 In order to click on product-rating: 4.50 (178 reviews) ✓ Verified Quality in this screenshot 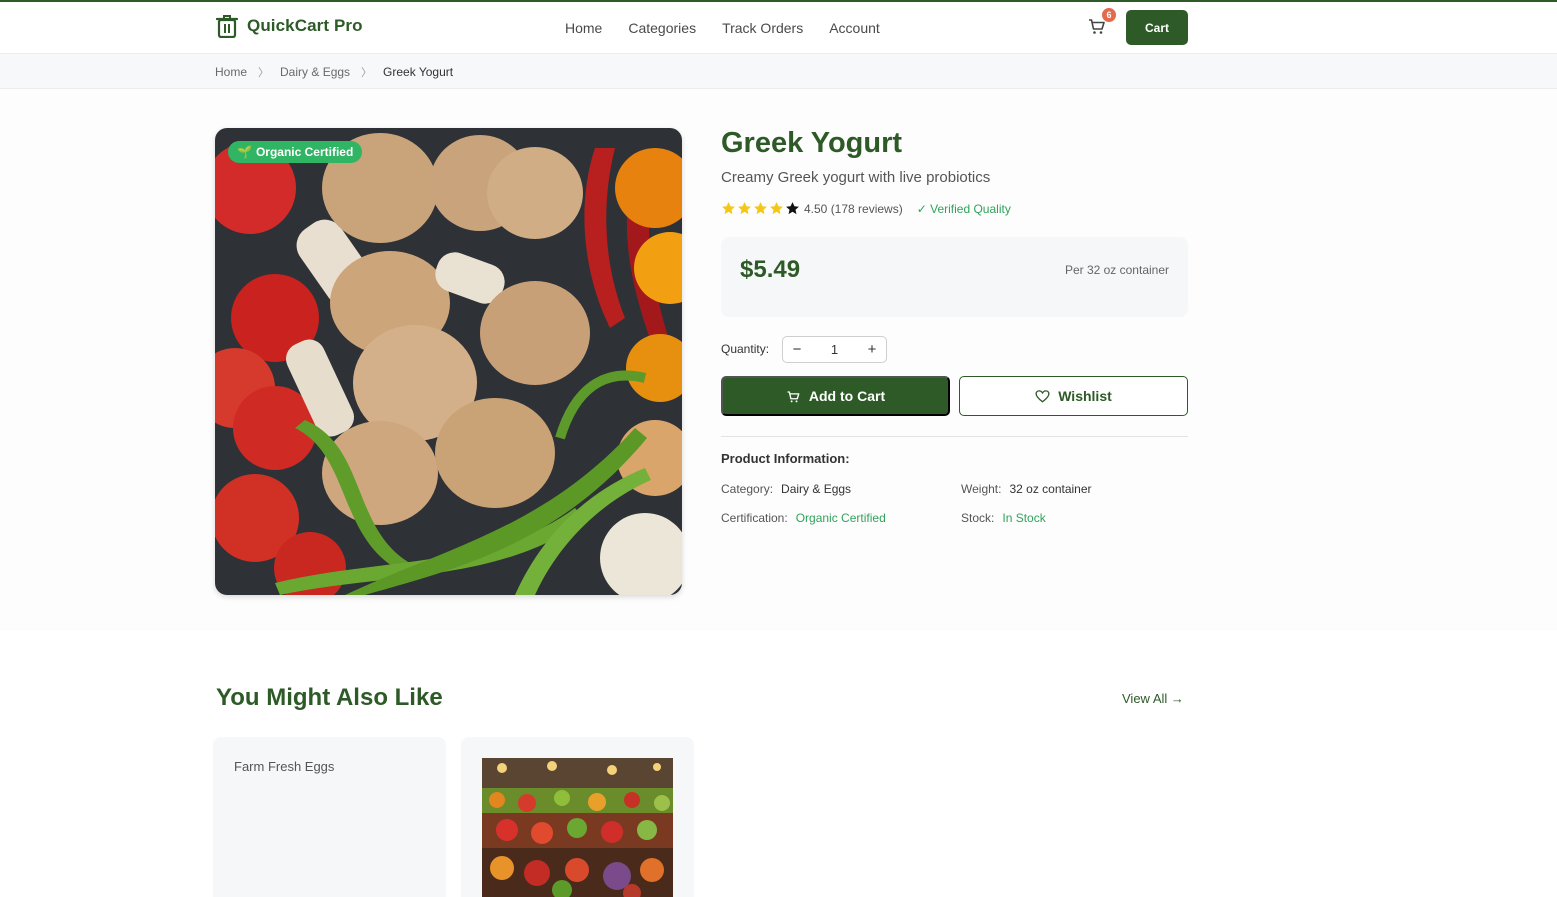, I will do `click(866, 208)`.